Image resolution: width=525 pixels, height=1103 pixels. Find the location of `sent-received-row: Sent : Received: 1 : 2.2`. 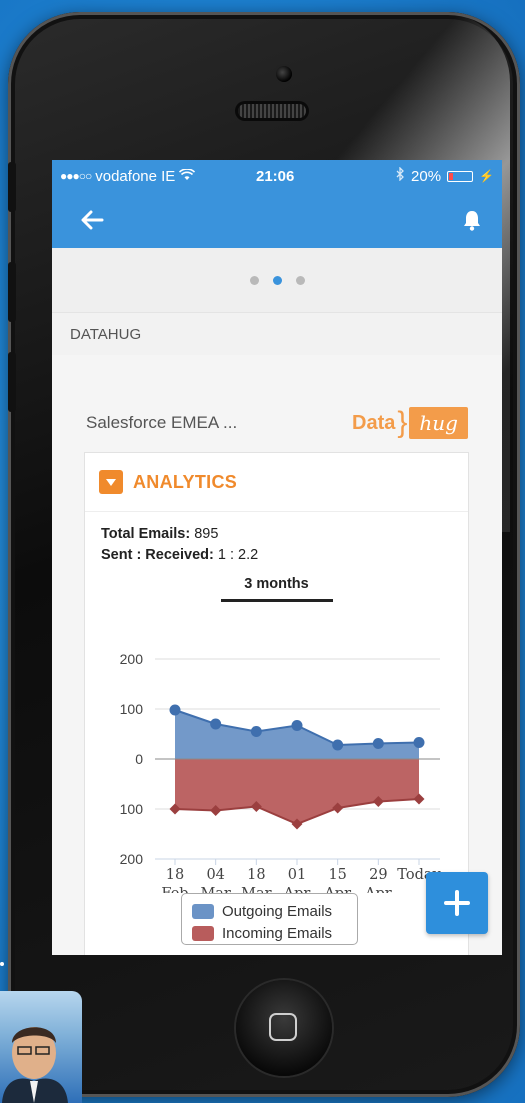

sent-received-row: Sent : Received: 1 : 2.2 is located at coordinates (276, 555).